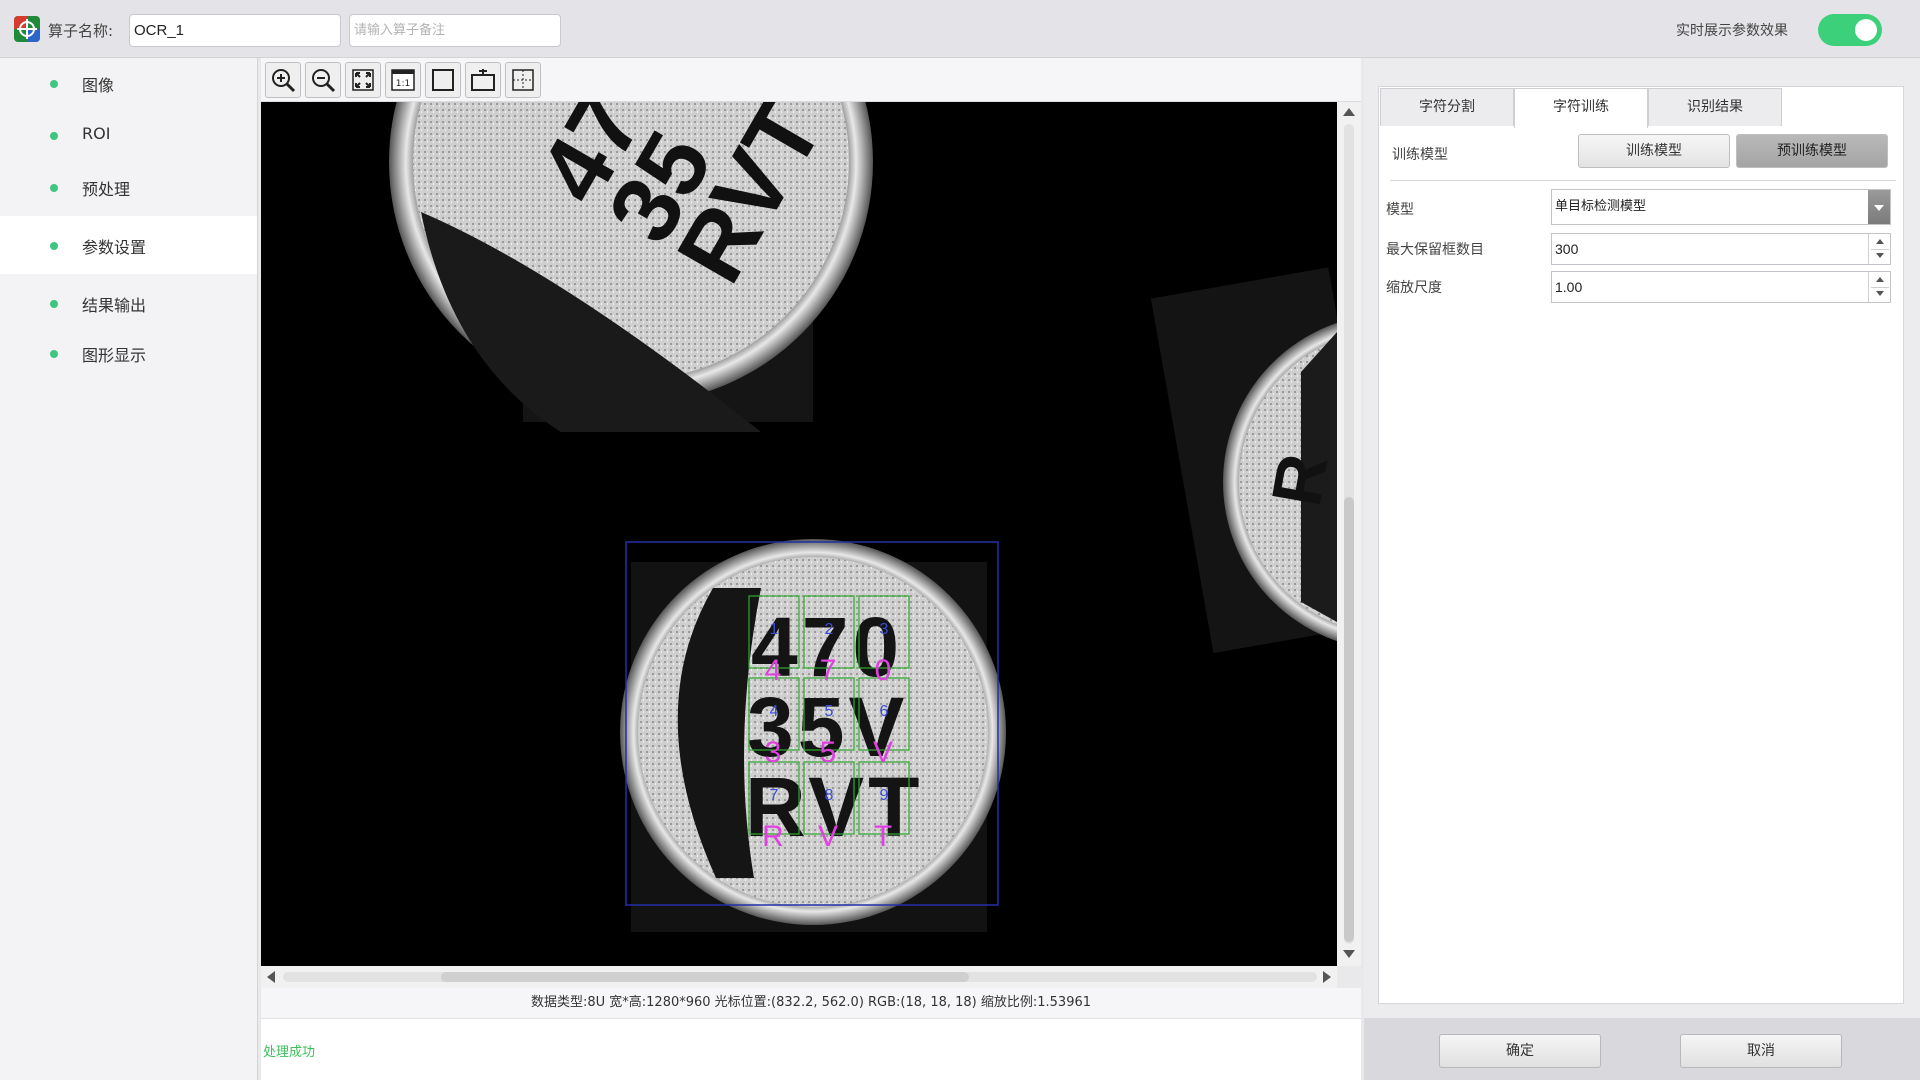 The height and width of the screenshot is (1080, 1920). I want to click on sidebar-item-graphics-display: 图形显示, so click(128, 353).